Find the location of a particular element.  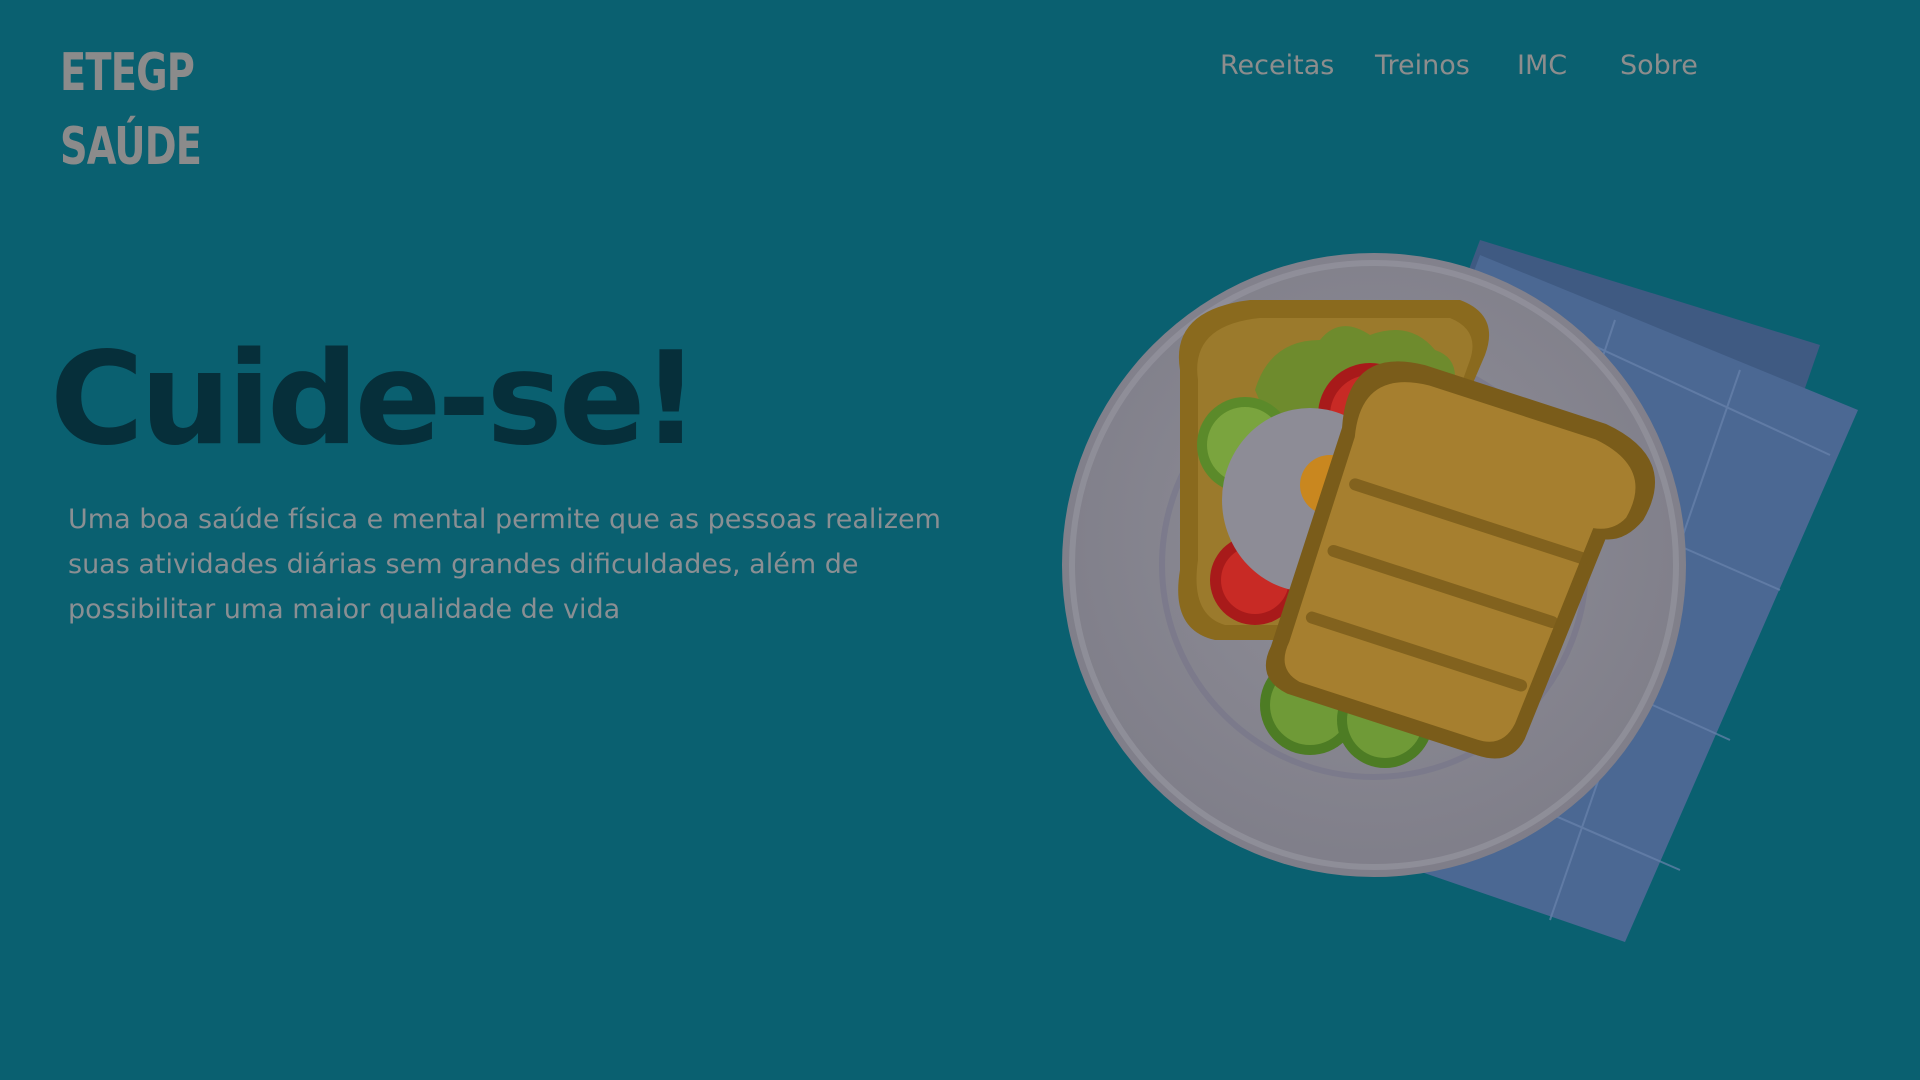

site-logo: ETEGP SAÚDE is located at coordinates (131, 110).